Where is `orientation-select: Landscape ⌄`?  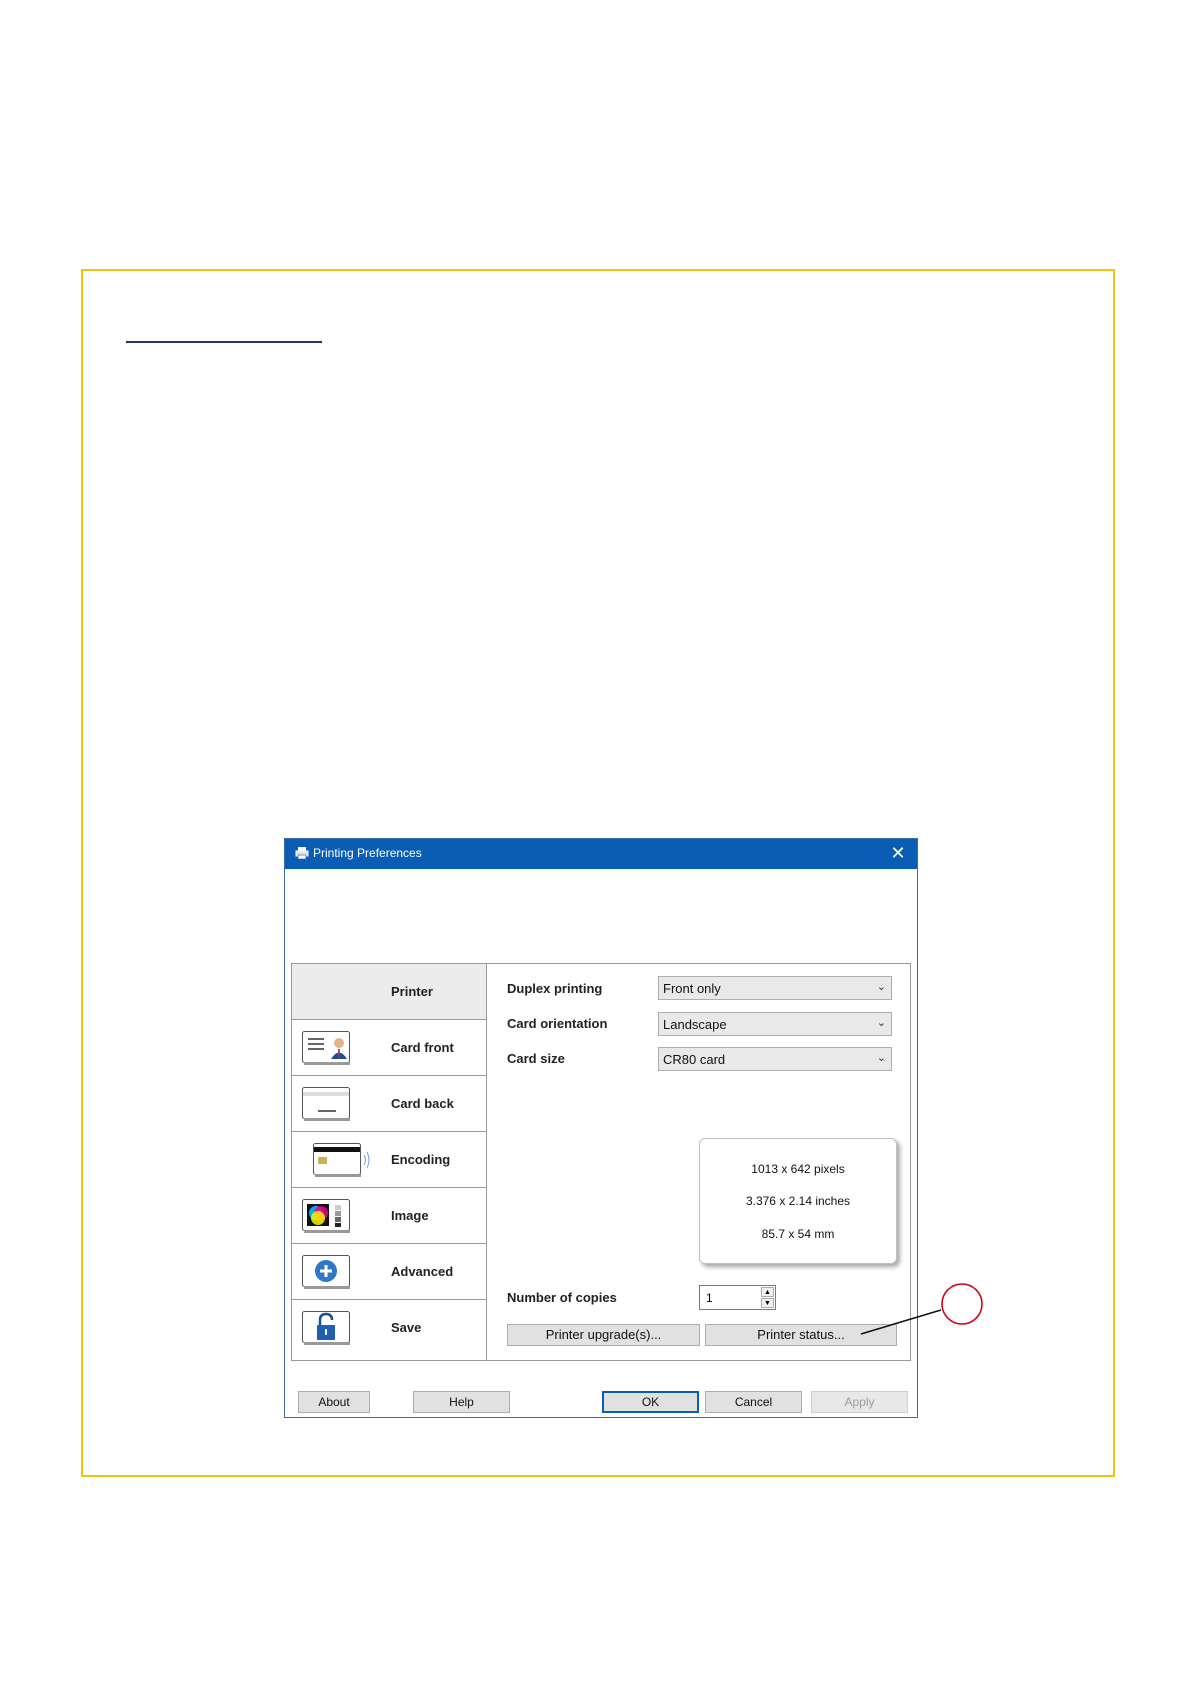
orientation-select: Landscape ⌄ is located at coordinates (775, 1024).